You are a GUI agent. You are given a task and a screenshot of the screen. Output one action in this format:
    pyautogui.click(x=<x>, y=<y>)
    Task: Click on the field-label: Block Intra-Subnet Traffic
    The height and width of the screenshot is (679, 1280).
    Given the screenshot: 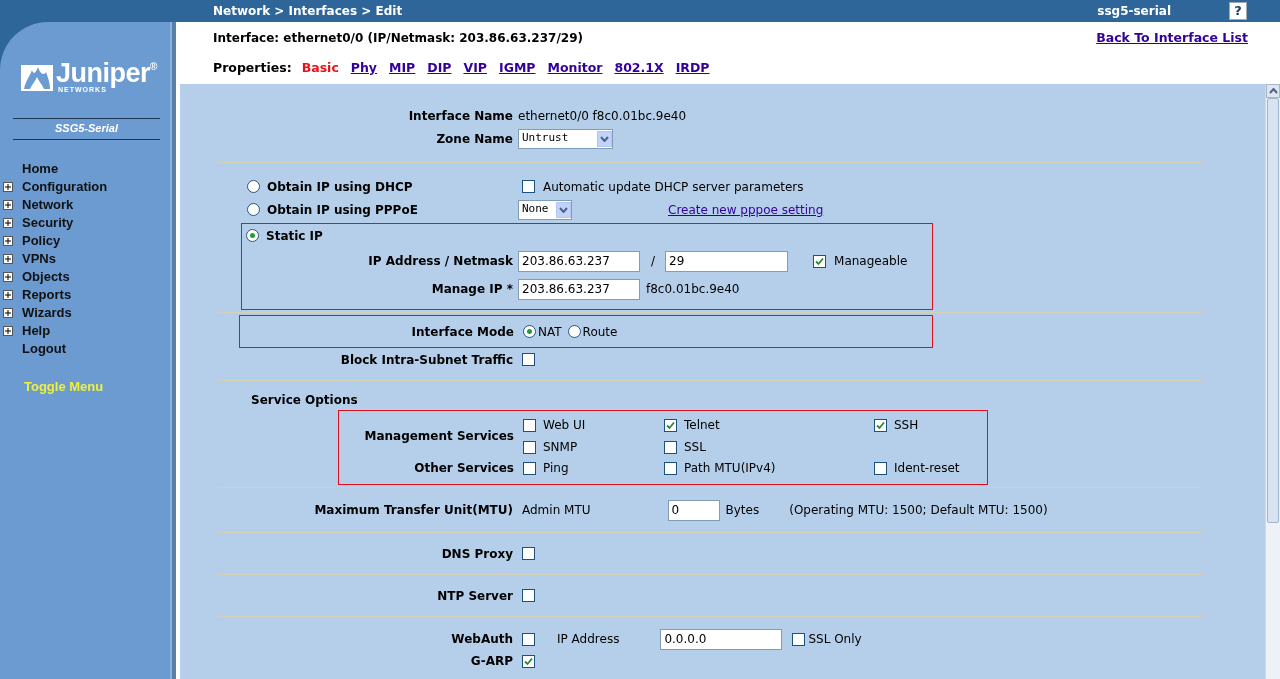 What is the action you would take?
    pyautogui.click(x=426, y=360)
    